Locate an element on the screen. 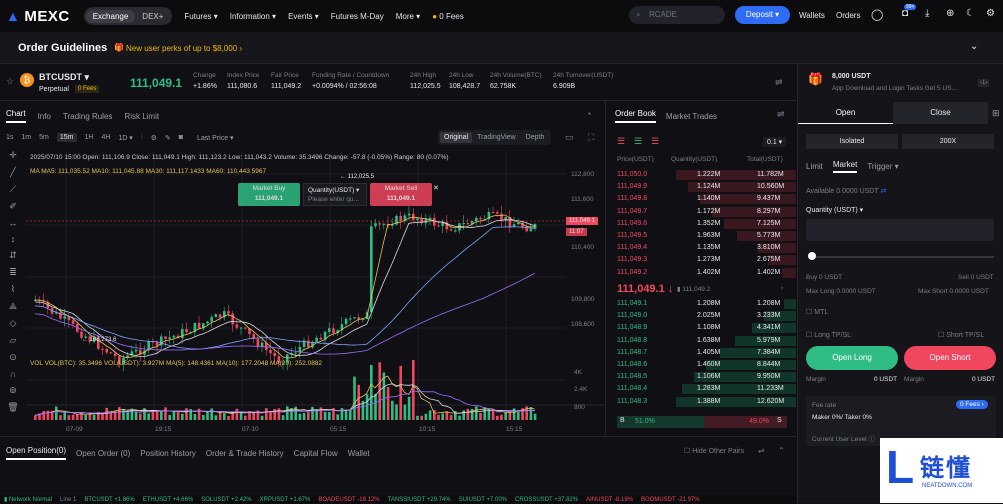 This screenshot has height=504, width=1003. tape-item: TANSSIUSDT +29.74% is located at coordinates (419, 500).